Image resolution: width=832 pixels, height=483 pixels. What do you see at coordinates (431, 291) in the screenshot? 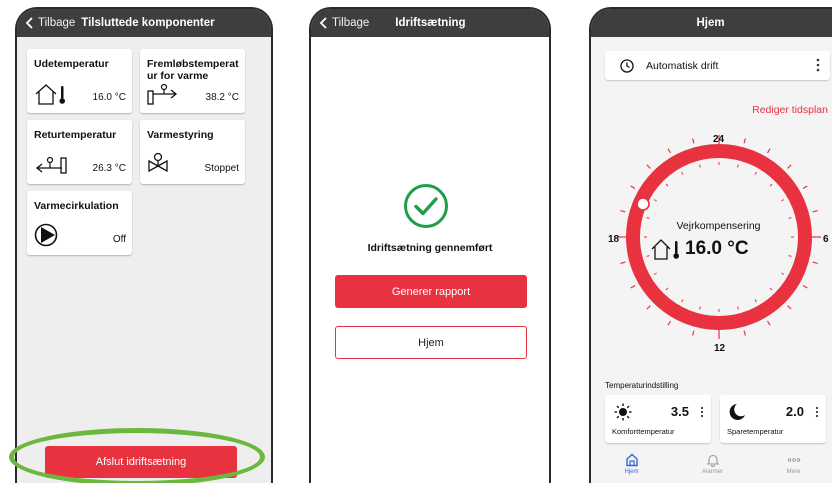
I see `generate-report-button: Generer rapport` at bounding box center [431, 291].